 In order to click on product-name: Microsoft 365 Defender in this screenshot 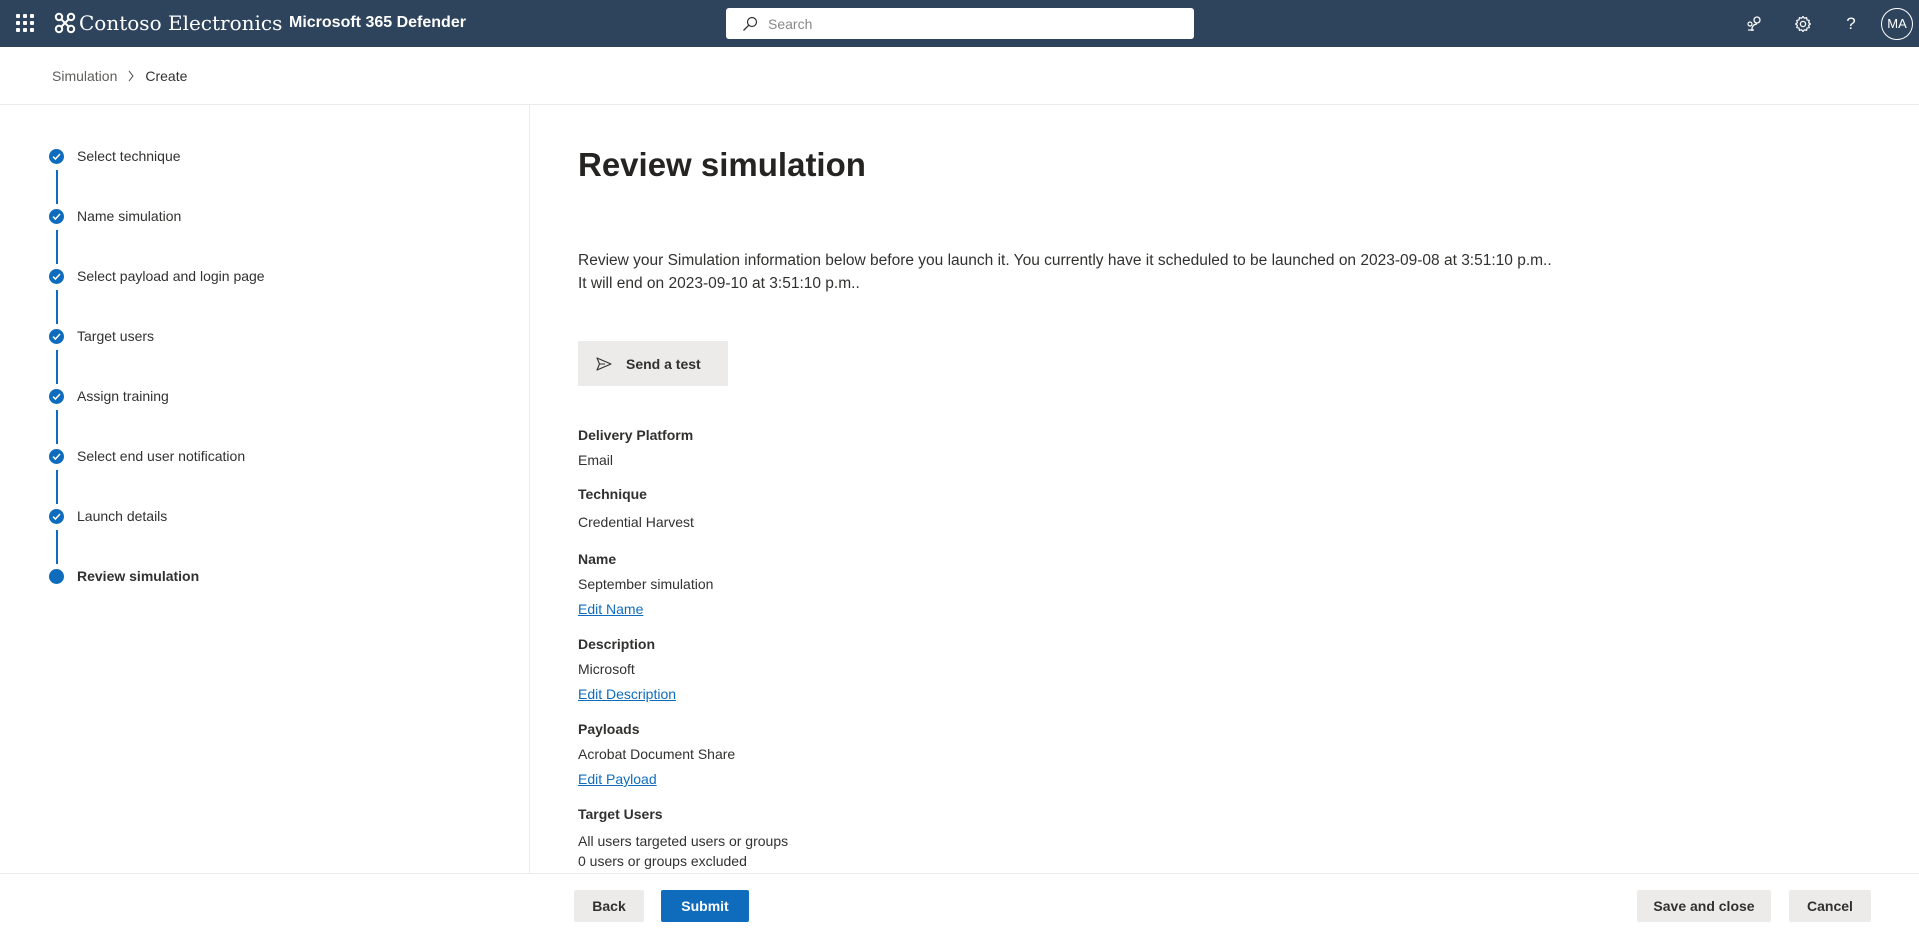, I will do `click(377, 23)`.